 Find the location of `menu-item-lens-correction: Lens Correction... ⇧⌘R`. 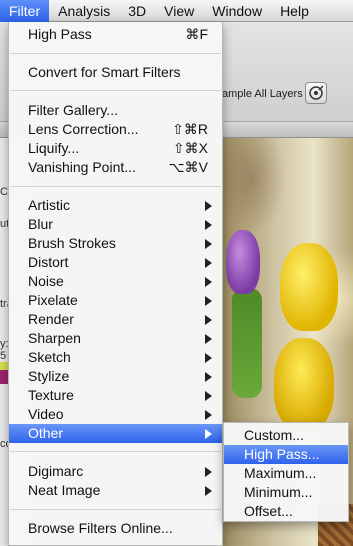

menu-item-lens-correction: Lens Correction... ⇧⌘R is located at coordinates (115, 129).